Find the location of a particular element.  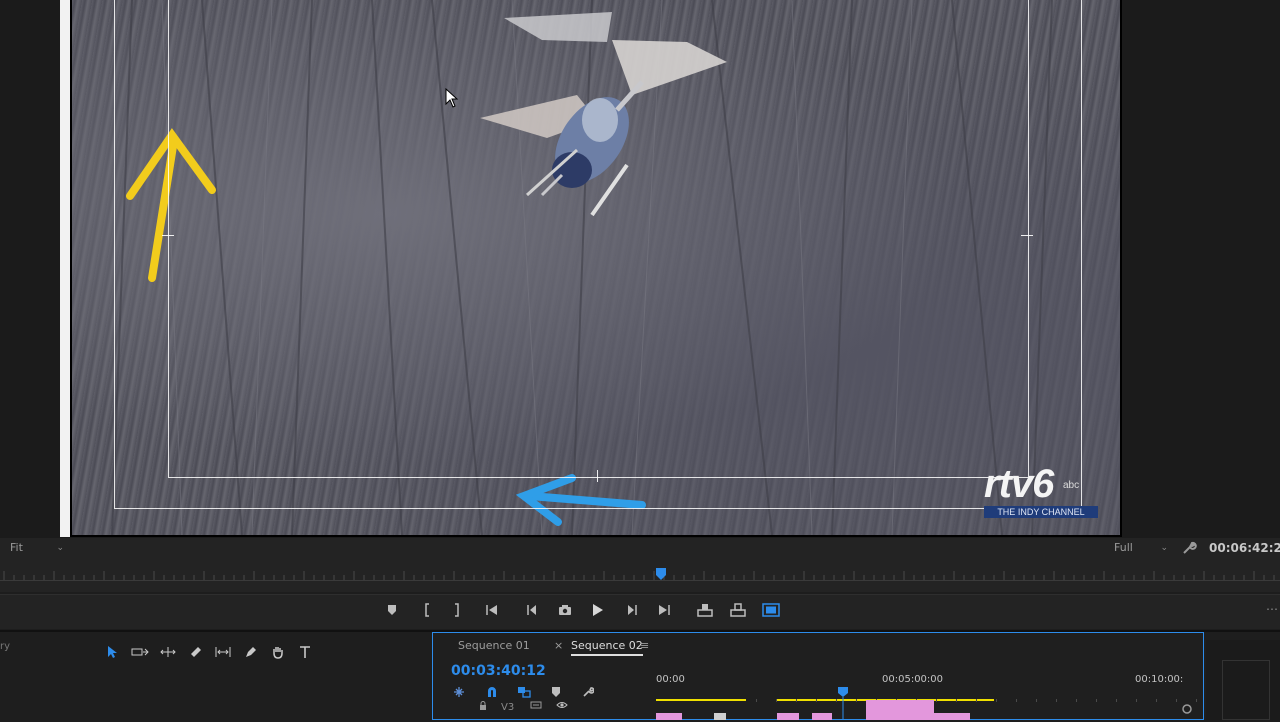

lift-button is located at coordinates (705, 610).